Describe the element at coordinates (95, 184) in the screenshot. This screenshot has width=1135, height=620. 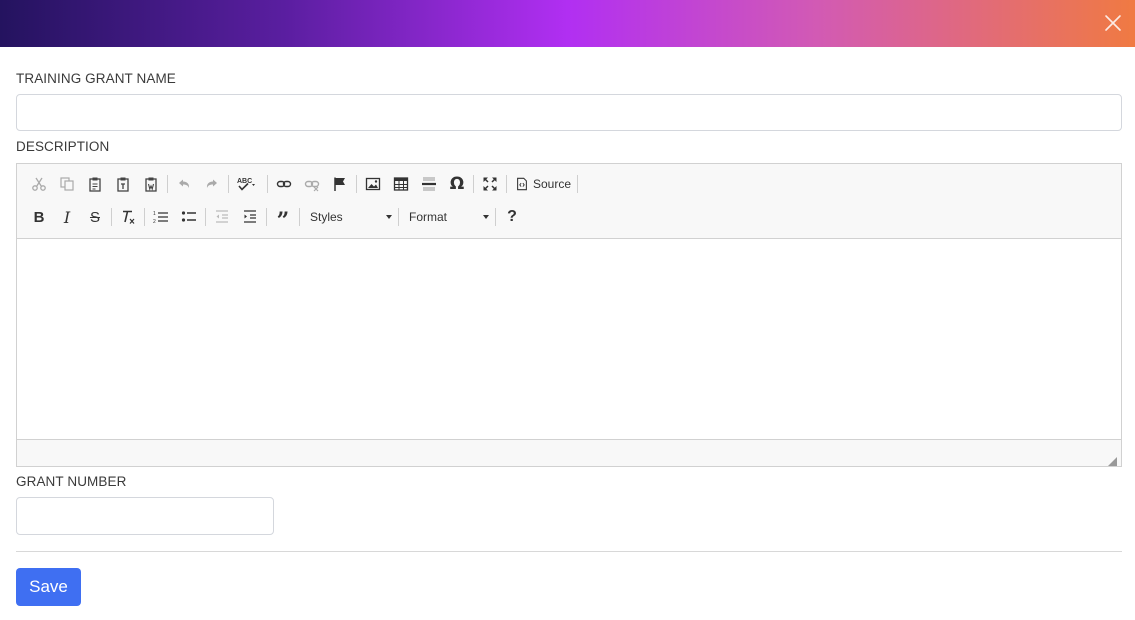
I see `paste-icon` at that location.